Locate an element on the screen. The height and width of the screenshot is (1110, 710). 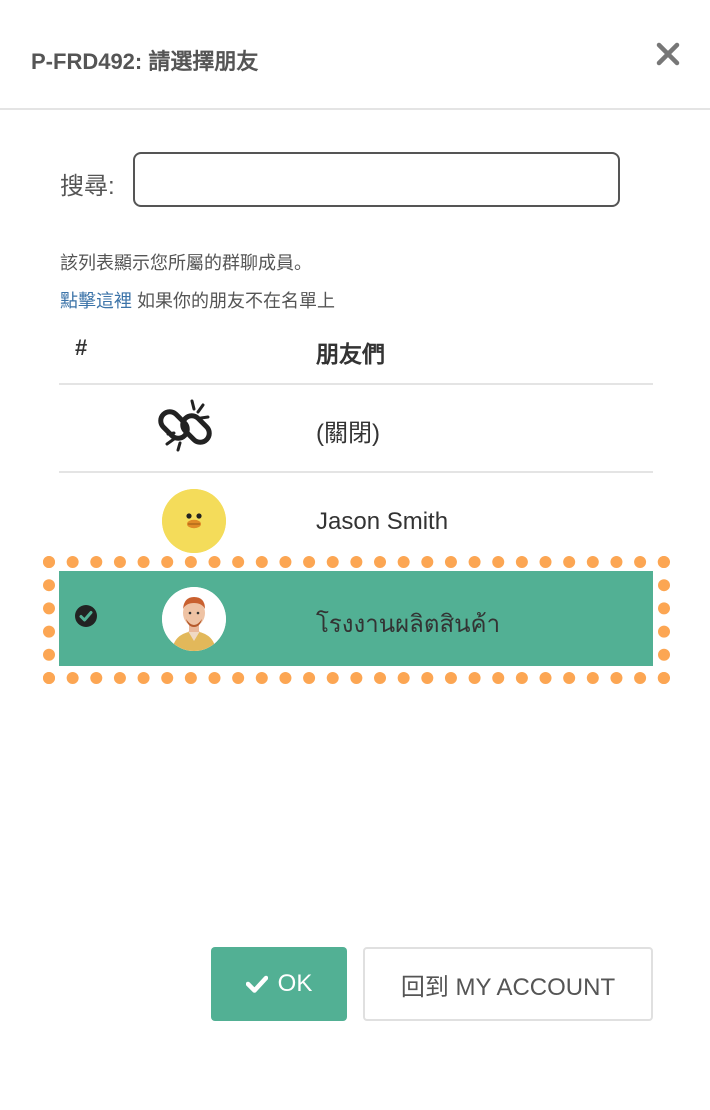
close-icon is located at coordinates (668, 54).